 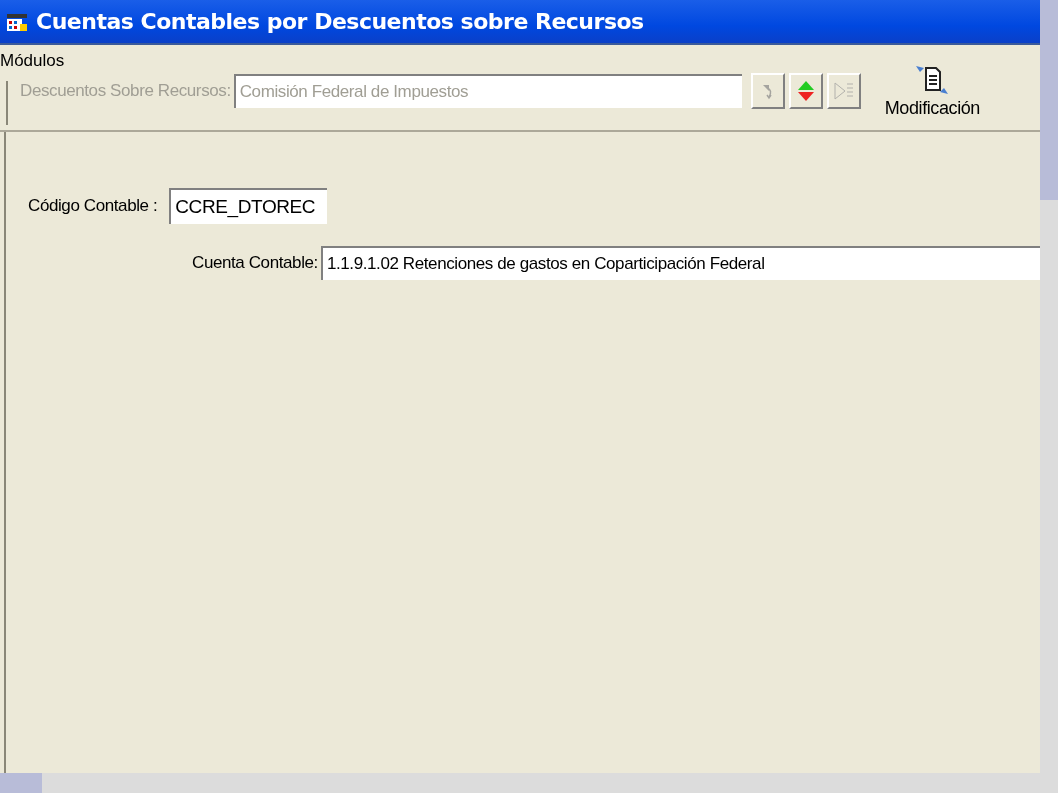 I want to click on field-label: Descuentos Sobre Recursos:, so click(x=125, y=90).